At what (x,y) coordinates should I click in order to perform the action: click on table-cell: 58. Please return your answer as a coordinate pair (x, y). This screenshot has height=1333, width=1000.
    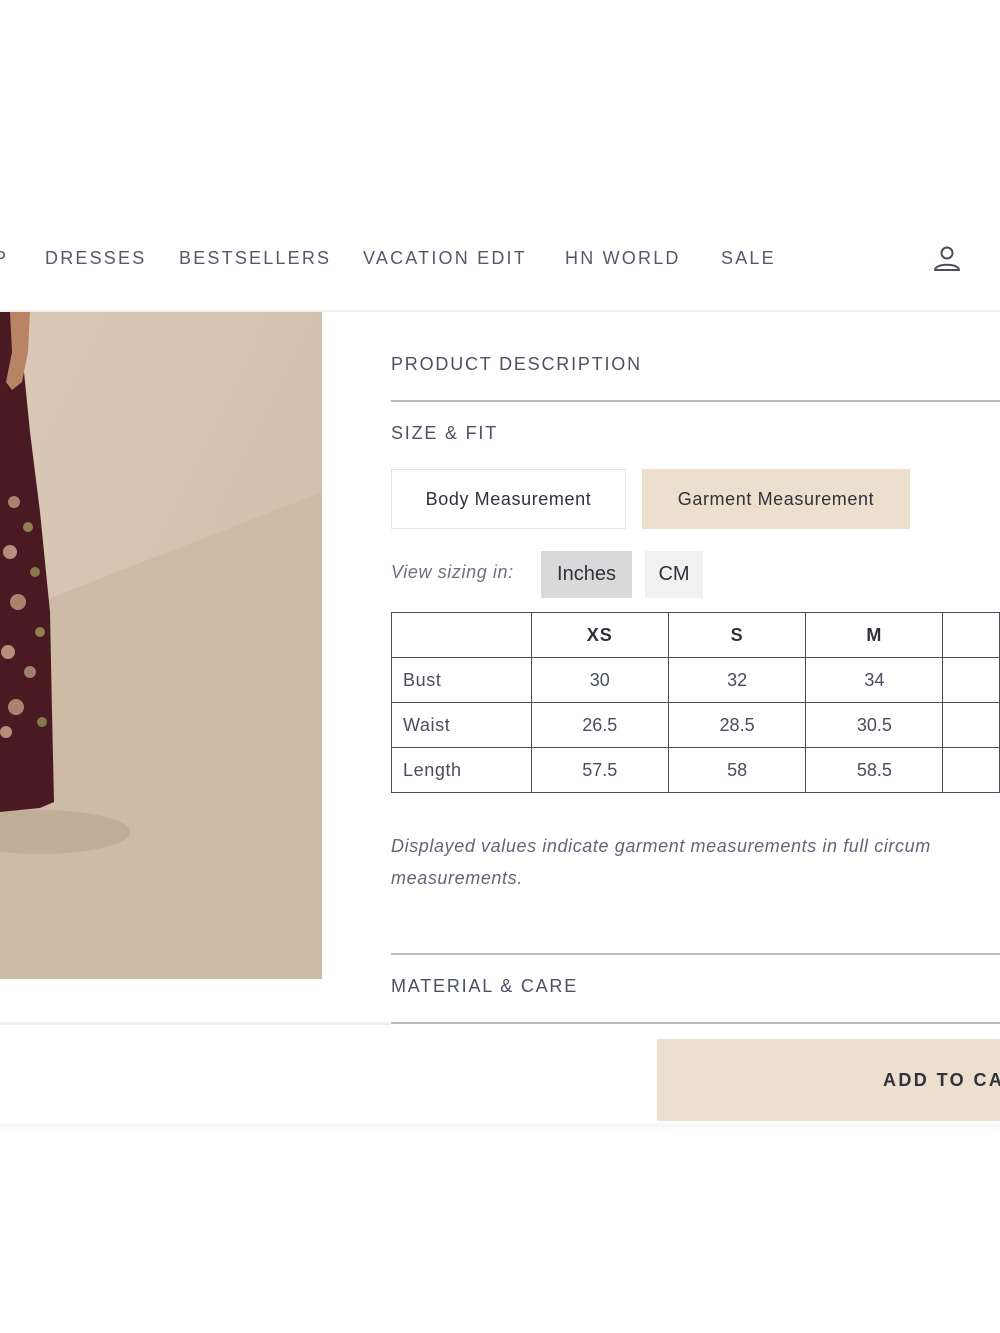
    Looking at the image, I should click on (737, 770).